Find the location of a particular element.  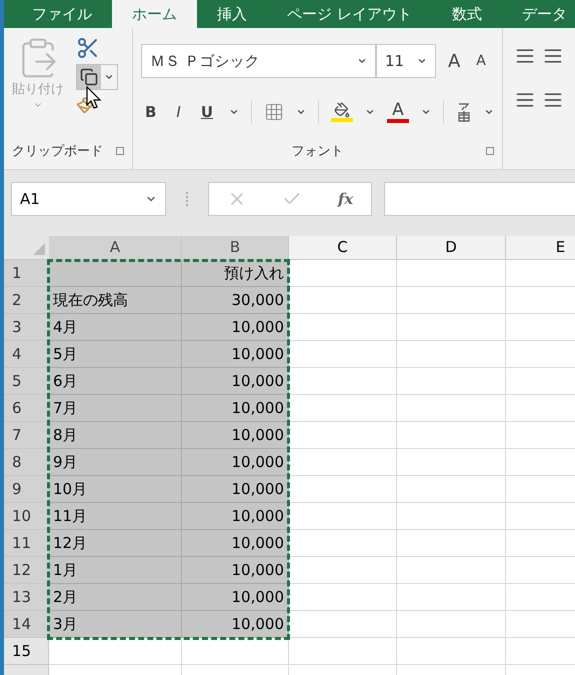

formula-input is located at coordinates (479, 199).